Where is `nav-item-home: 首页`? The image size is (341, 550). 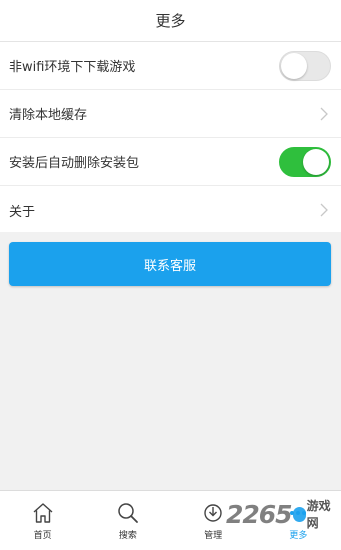 nav-item-home: 首页 is located at coordinates (42, 520).